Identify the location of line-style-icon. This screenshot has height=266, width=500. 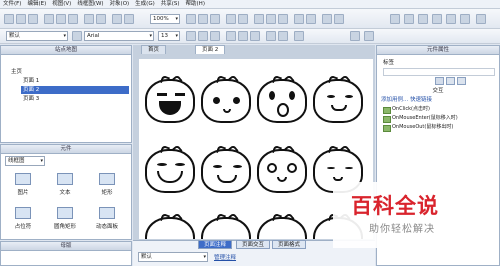
(423, 19).